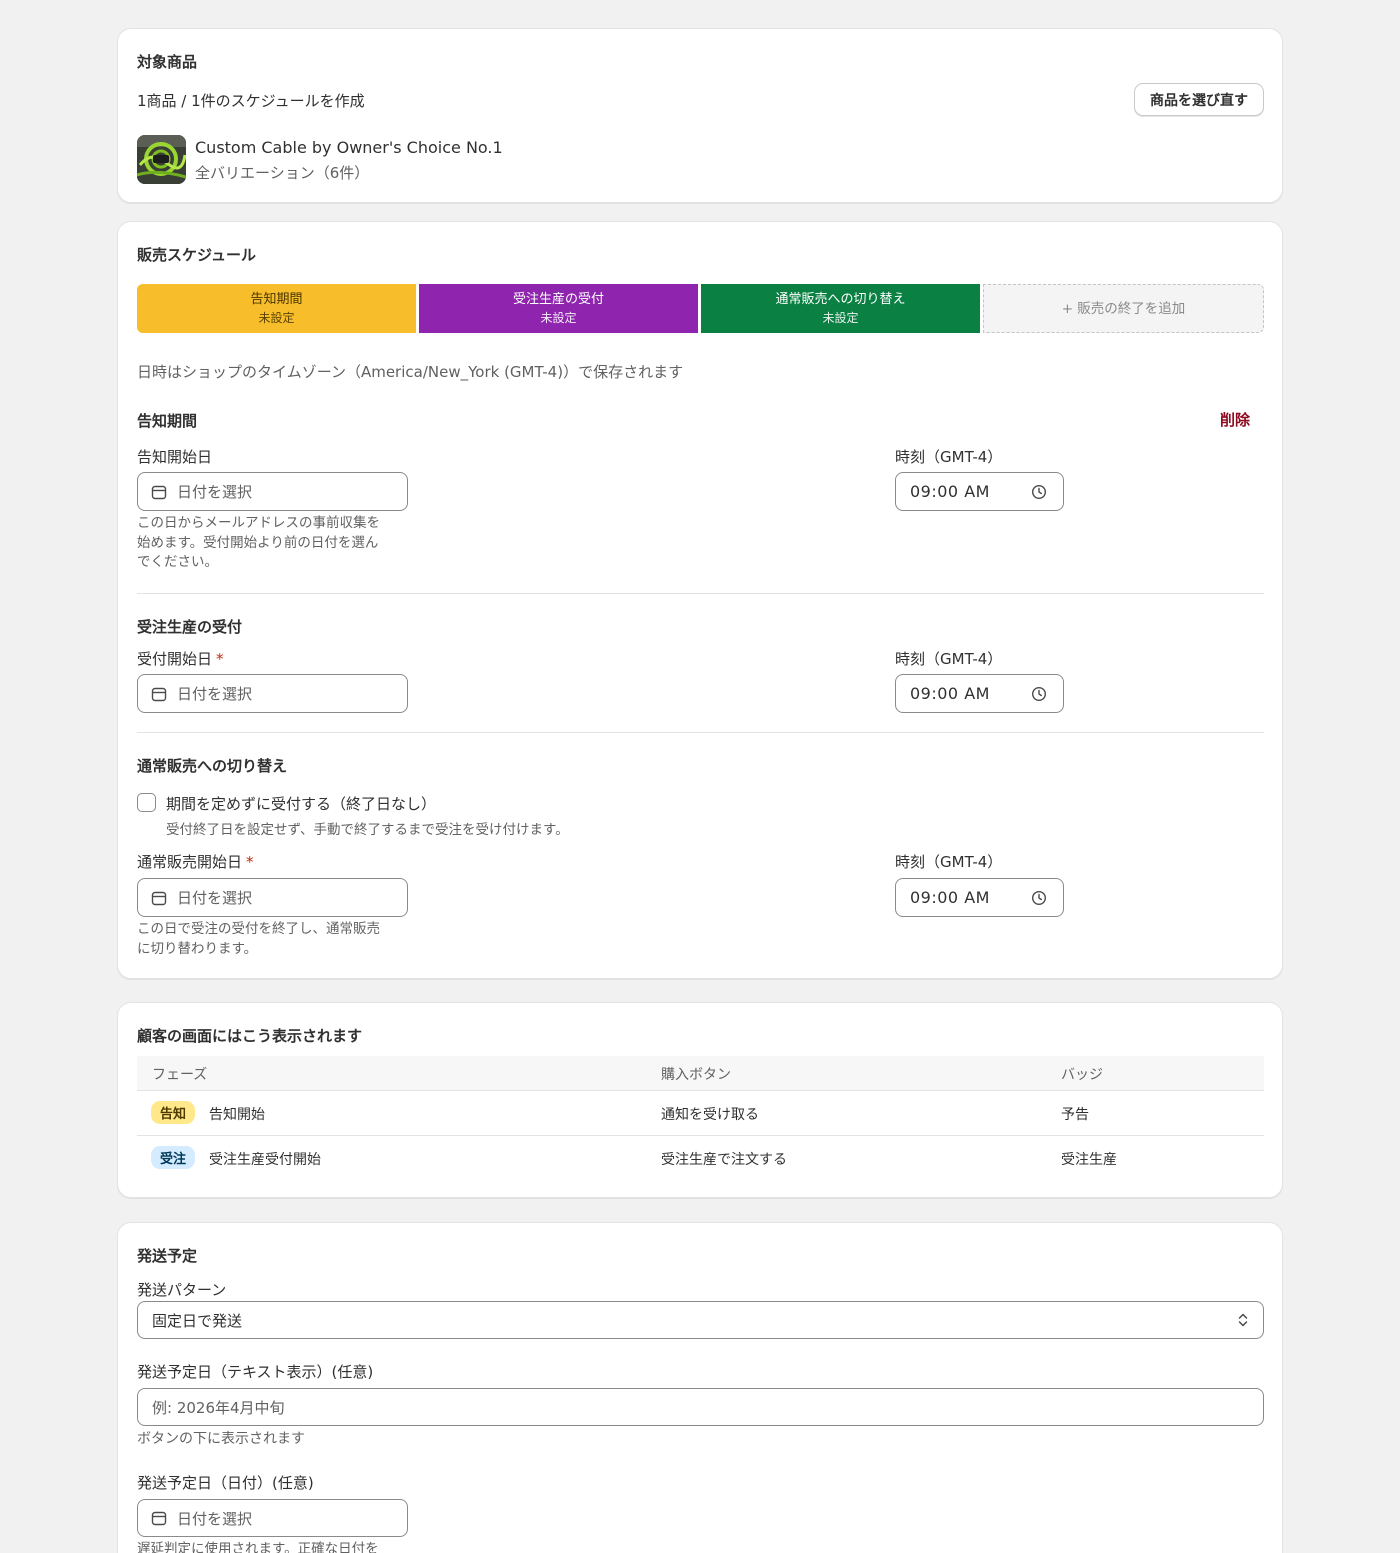 Image resolution: width=1400 pixels, height=1553 pixels. I want to click on phase-tag: 受注, so click(173, 1157).